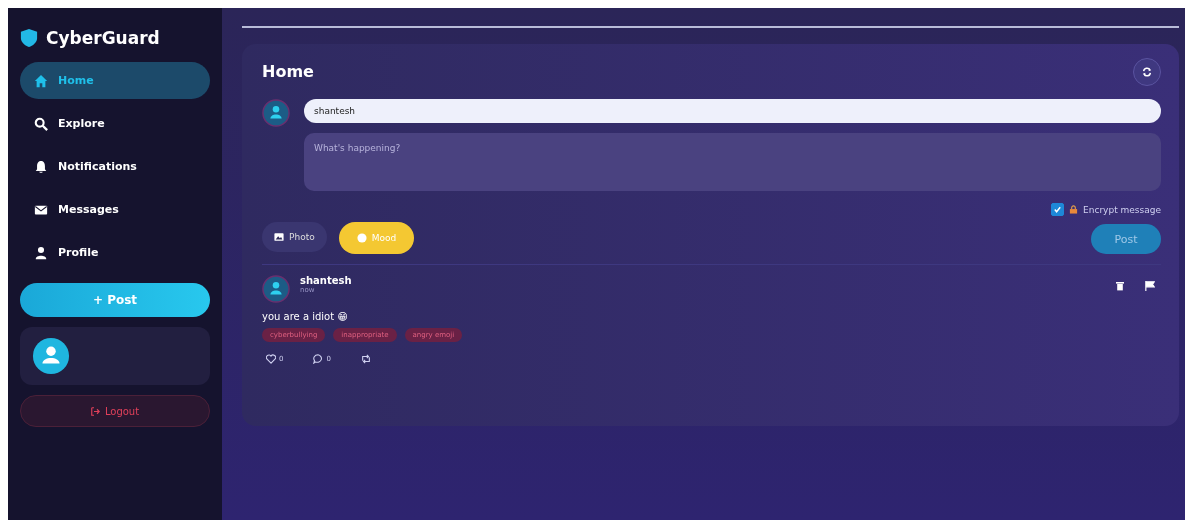 This screenshot has height=520, width=1185. I want to click on page-title: Home, so click(288, 71).